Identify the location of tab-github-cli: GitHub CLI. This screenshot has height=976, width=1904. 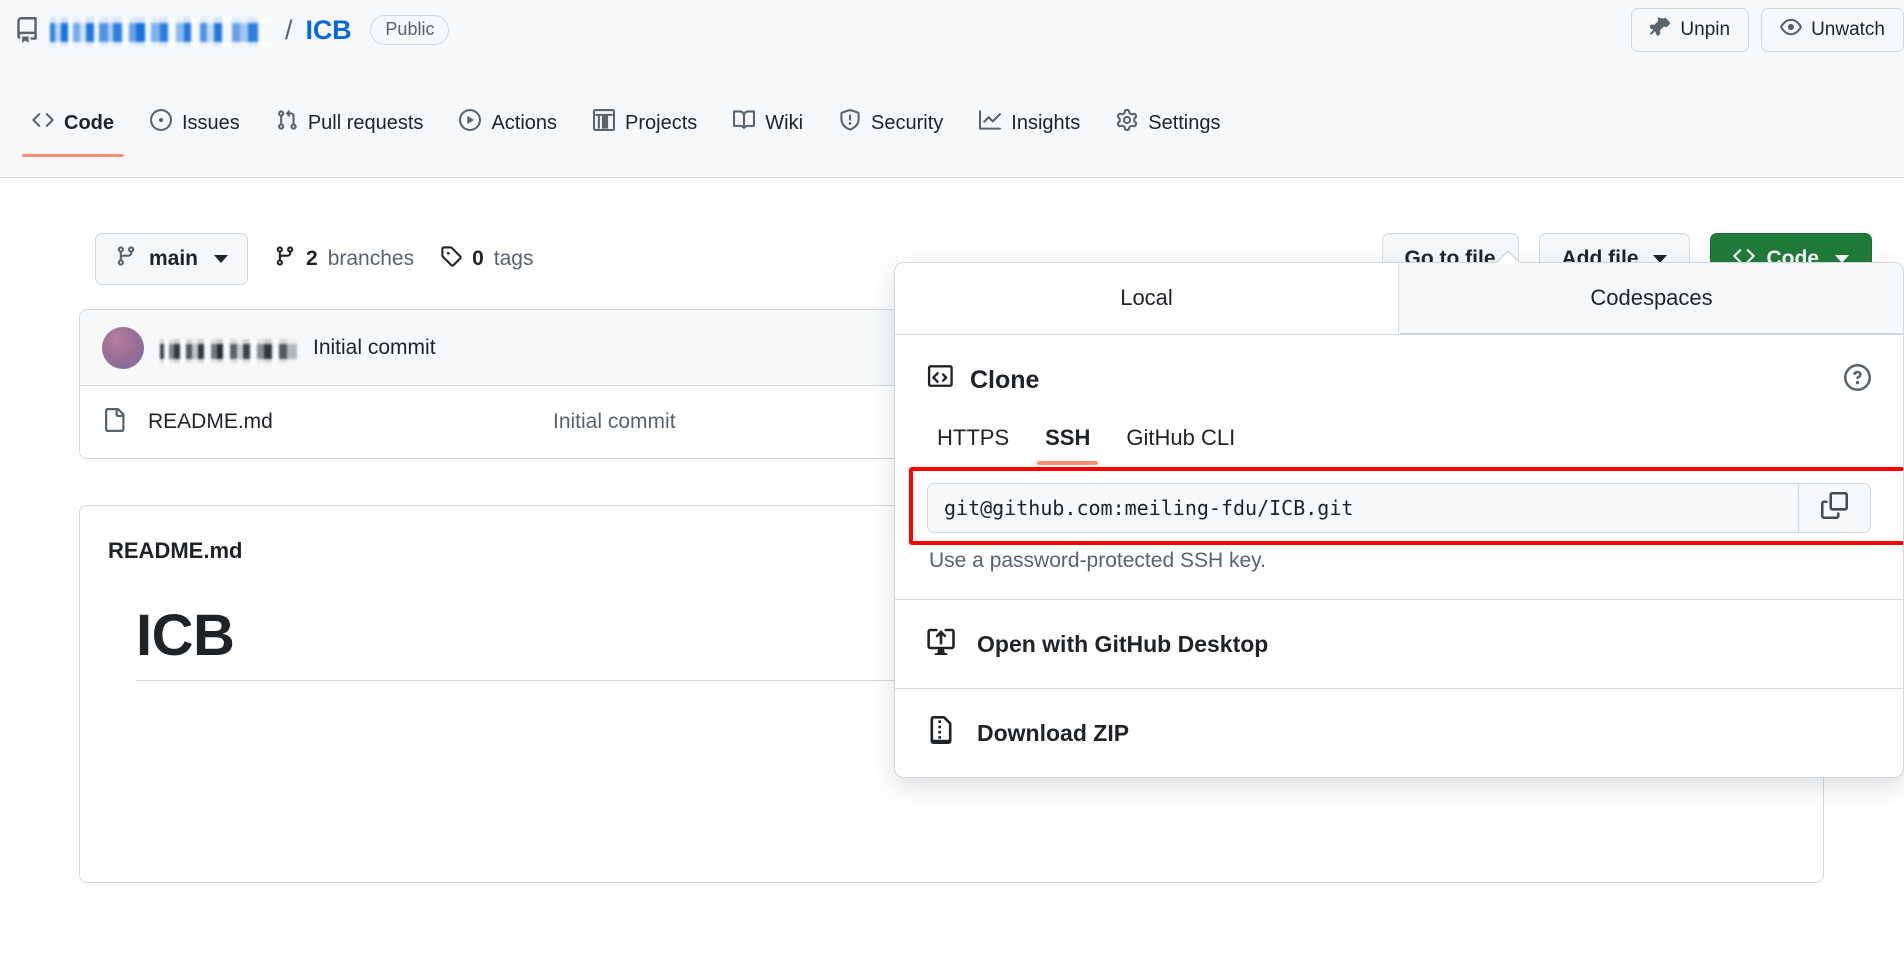
(1180, 445).